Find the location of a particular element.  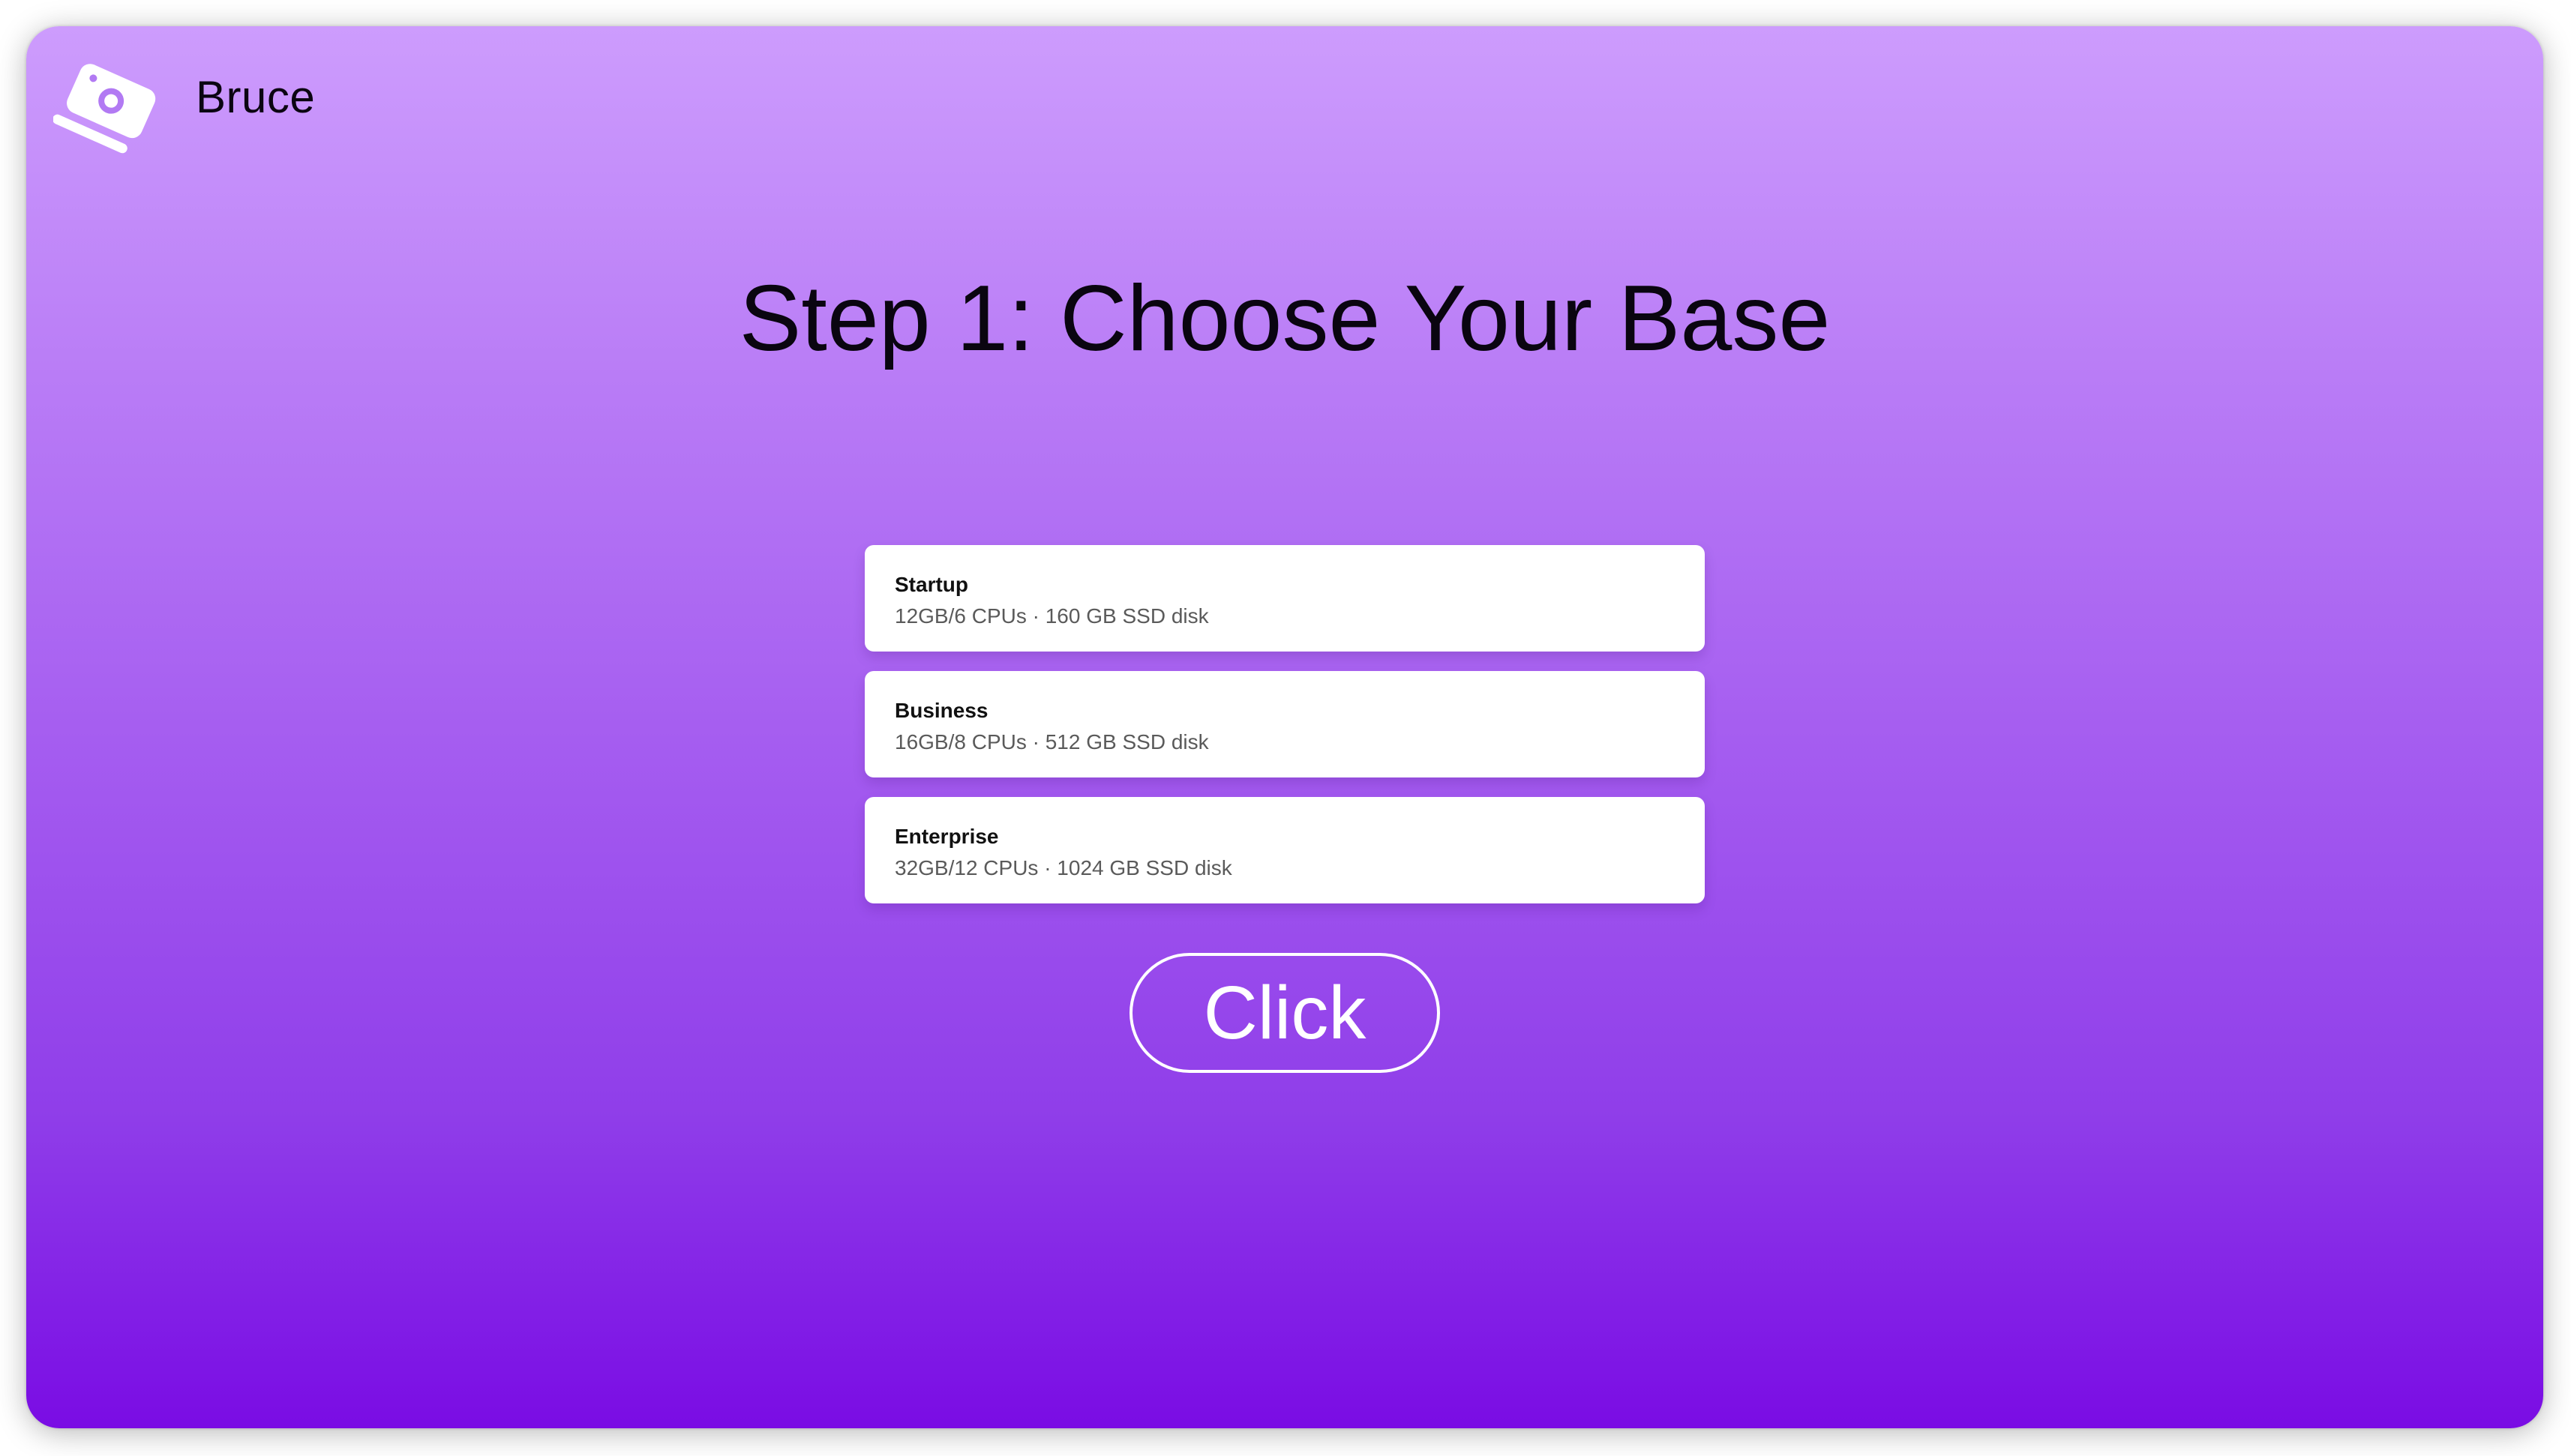

plan-name: Startup is located at coordinates (931, 584).